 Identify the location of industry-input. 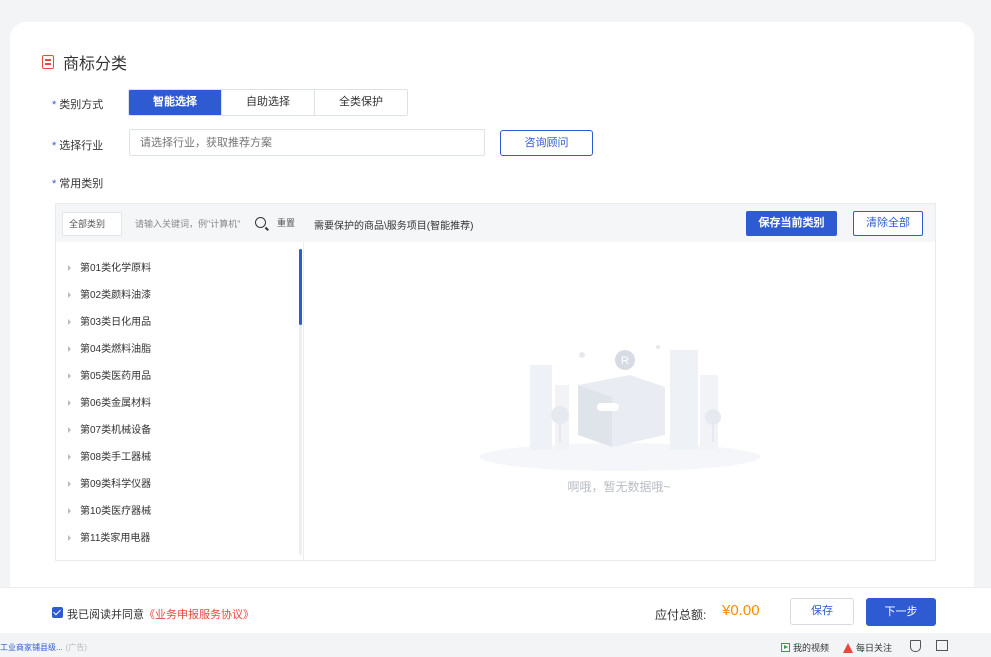
(307, 142).